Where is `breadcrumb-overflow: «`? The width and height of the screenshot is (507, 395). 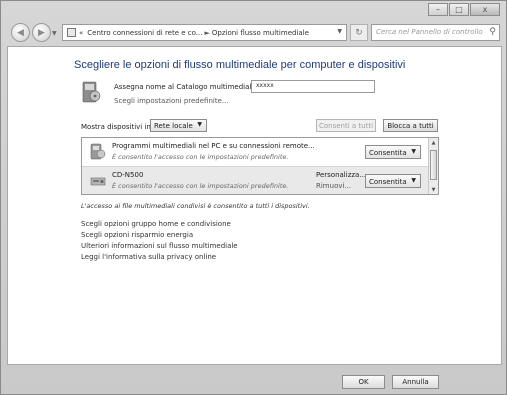
breadcrumb-overflow: « is located at coordinates (81, 33).